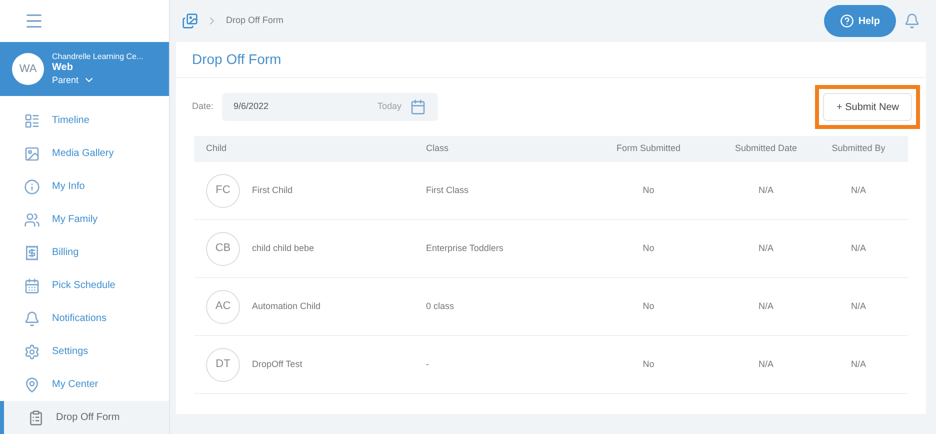 The height and width of the screenshot is (434, 936). Describe the element at coordinates (223, 249) in the screenshot. I see `child-avatar: CB` at that location.